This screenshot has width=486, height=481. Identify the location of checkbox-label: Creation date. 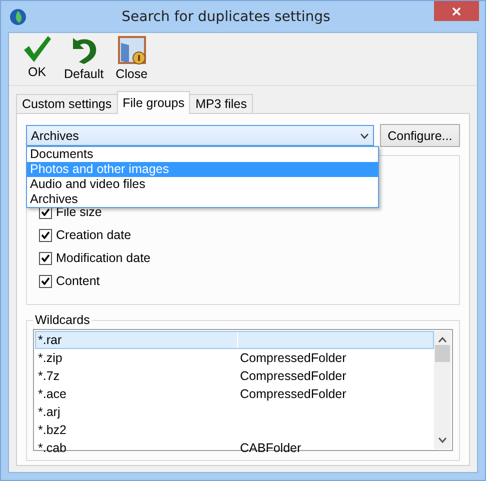
(94, 235).